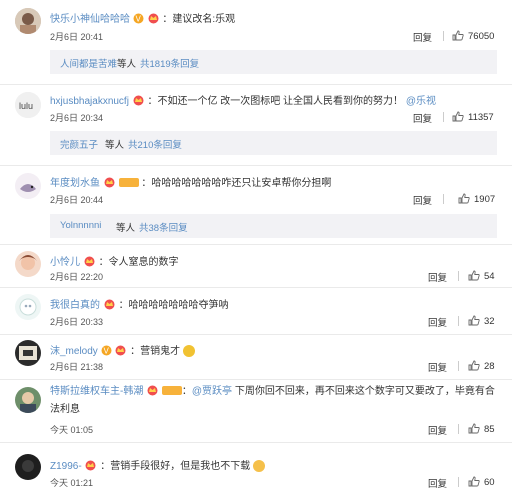  I want to click on subreply-count: 共38条回复, so click(163, 227).